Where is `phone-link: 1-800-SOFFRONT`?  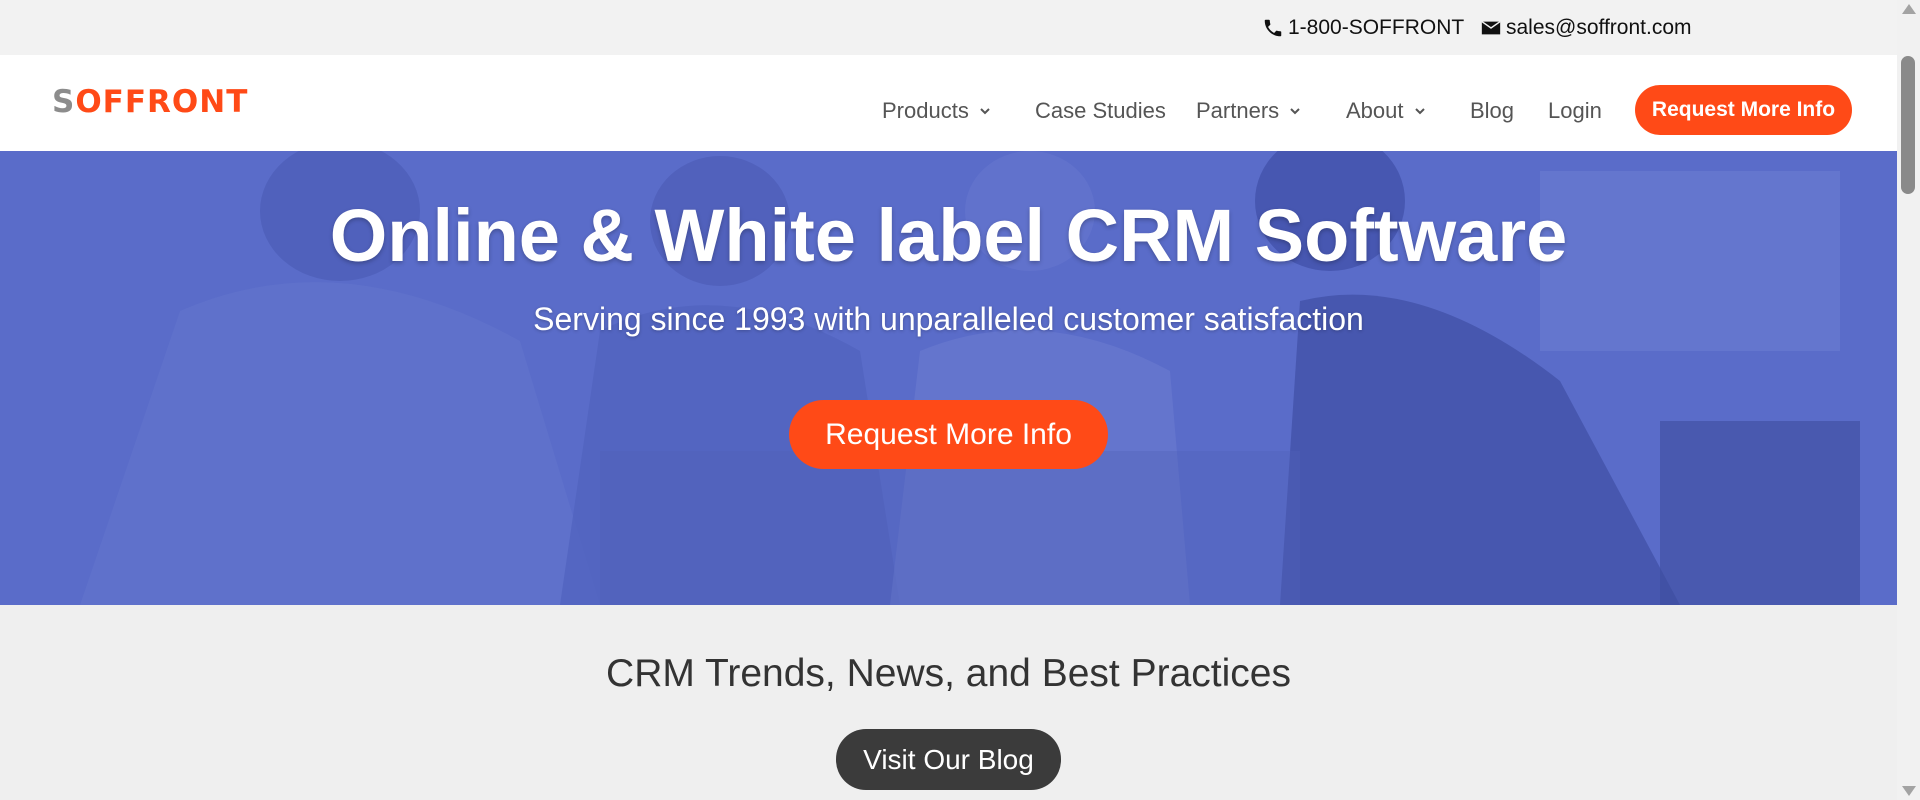
phone-link: 1-800-SOFFRONT is located at coordinates (1363, 28).